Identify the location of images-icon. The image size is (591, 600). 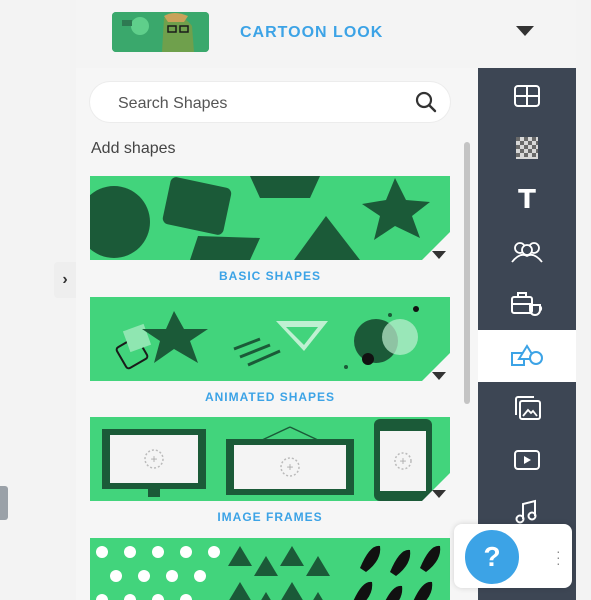
(528, 408).